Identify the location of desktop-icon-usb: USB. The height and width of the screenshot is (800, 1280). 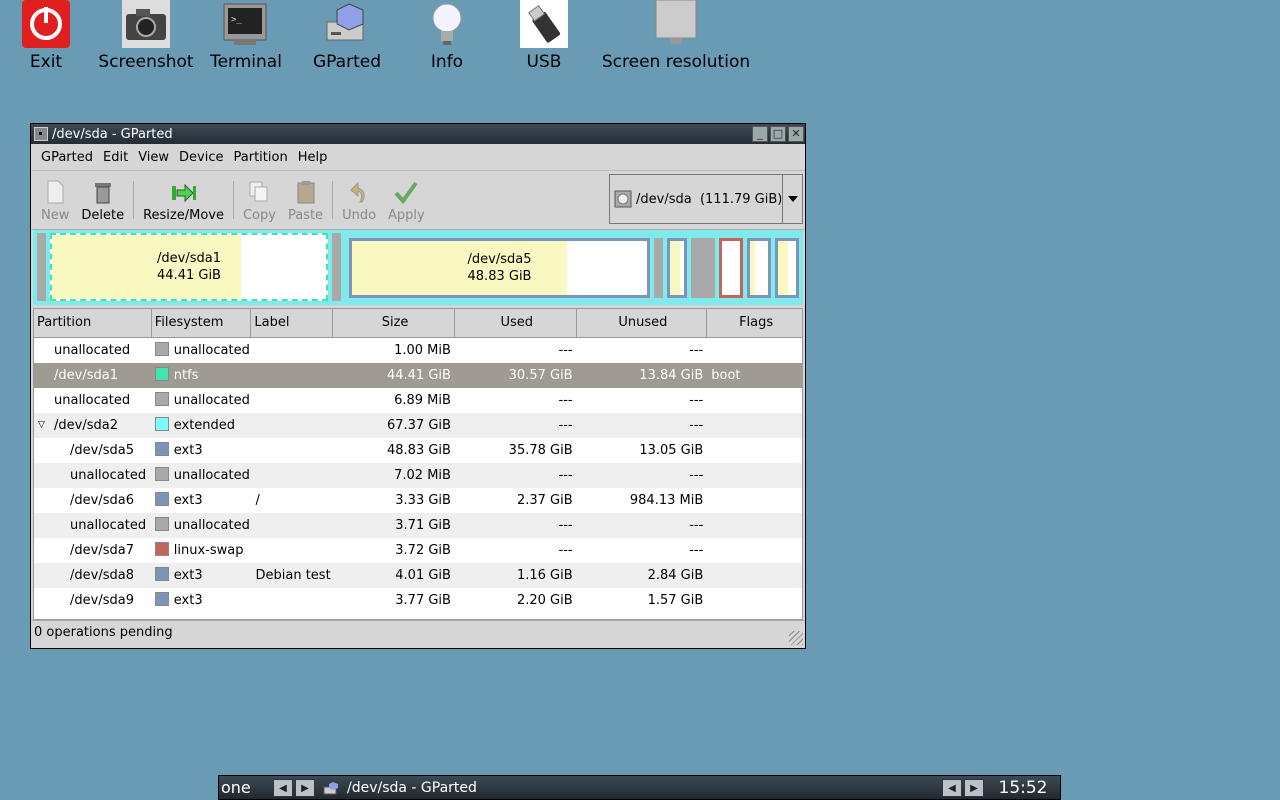
(544, 36).